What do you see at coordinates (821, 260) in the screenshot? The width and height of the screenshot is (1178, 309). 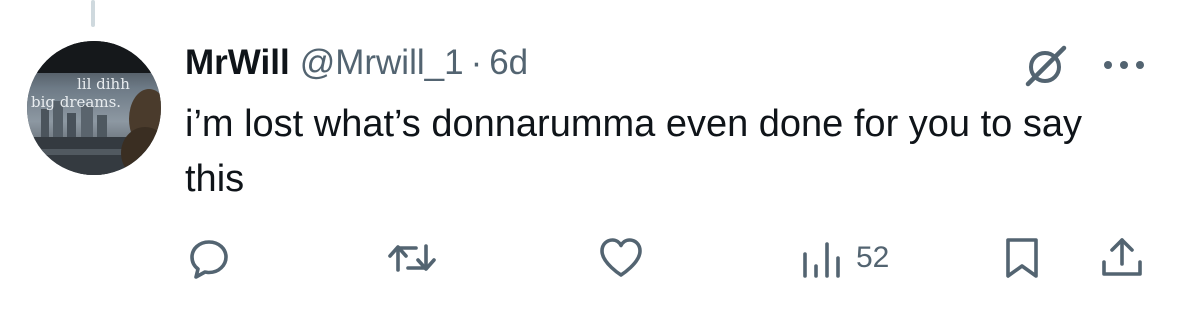 I see `bar-chart-icon` at bounding box center [821, 260].